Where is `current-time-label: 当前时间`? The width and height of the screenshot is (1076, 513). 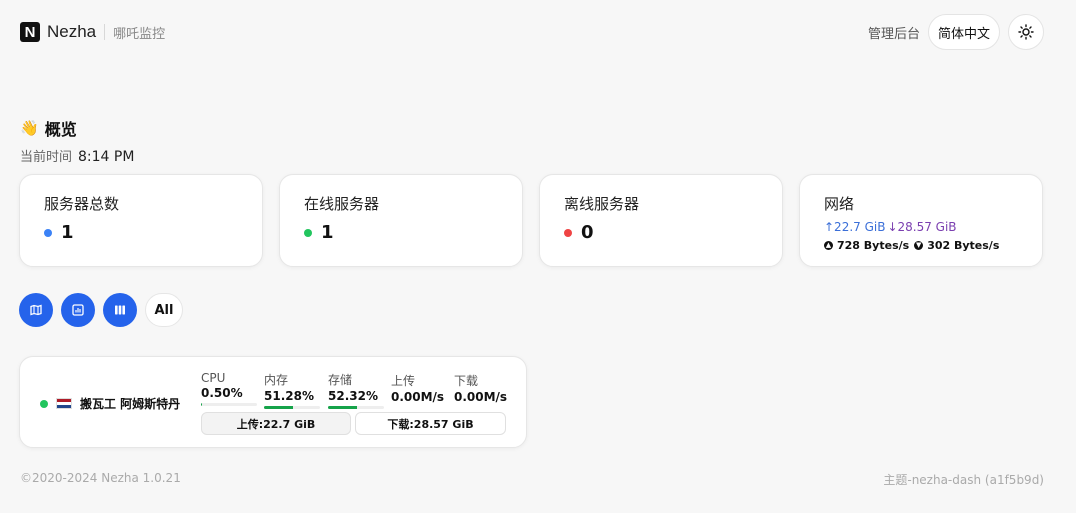
current-time-label: 当前时间 is located at coordinates (46, 157).